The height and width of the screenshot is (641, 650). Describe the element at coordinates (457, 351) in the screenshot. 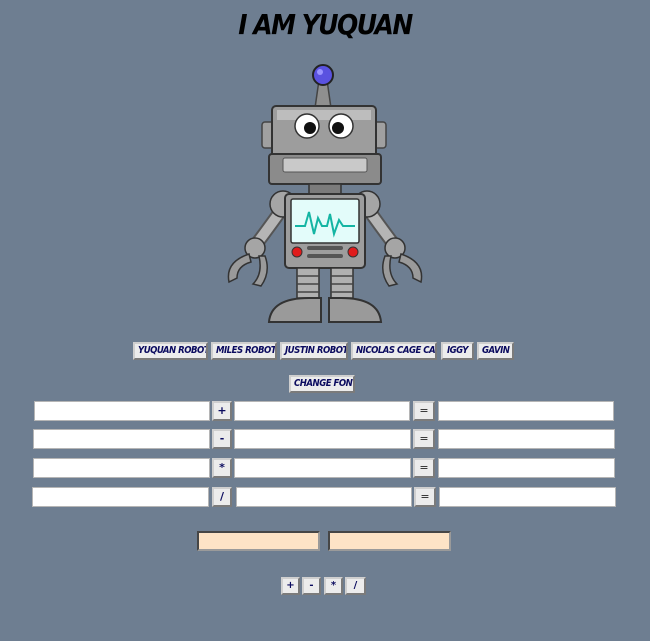

I see `iggy-button: IGGY` at that location.